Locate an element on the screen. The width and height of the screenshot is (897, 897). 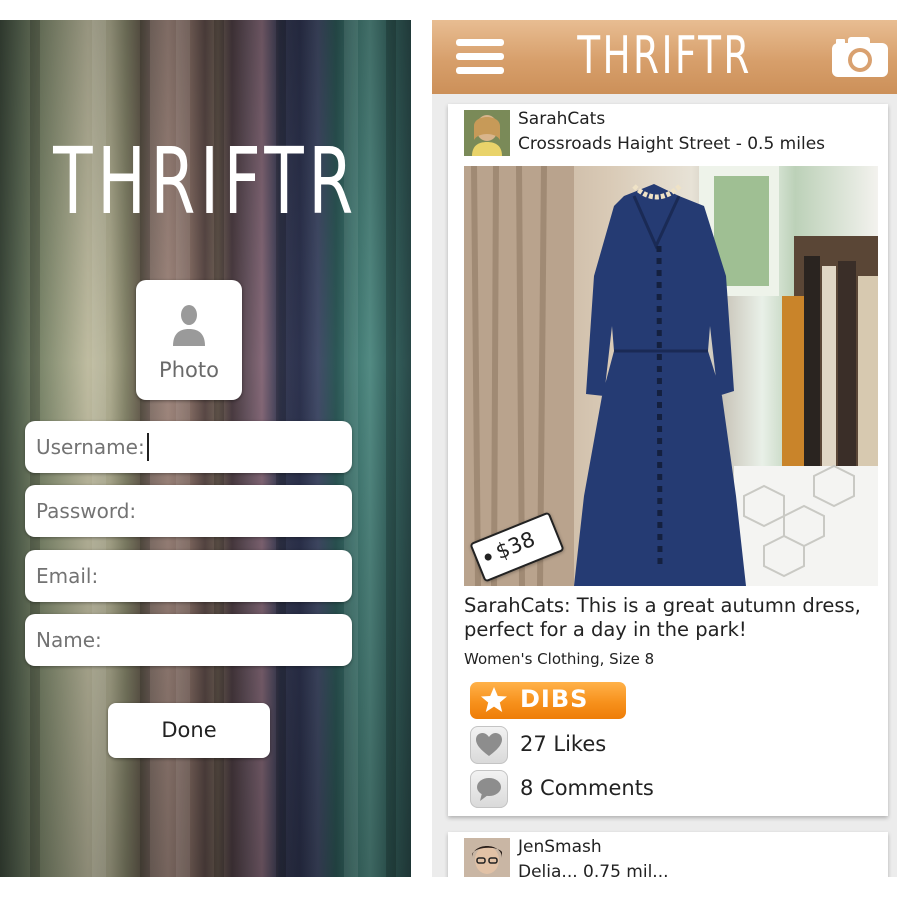
name-placeholder: Name: is located at coordinates (69, 640).